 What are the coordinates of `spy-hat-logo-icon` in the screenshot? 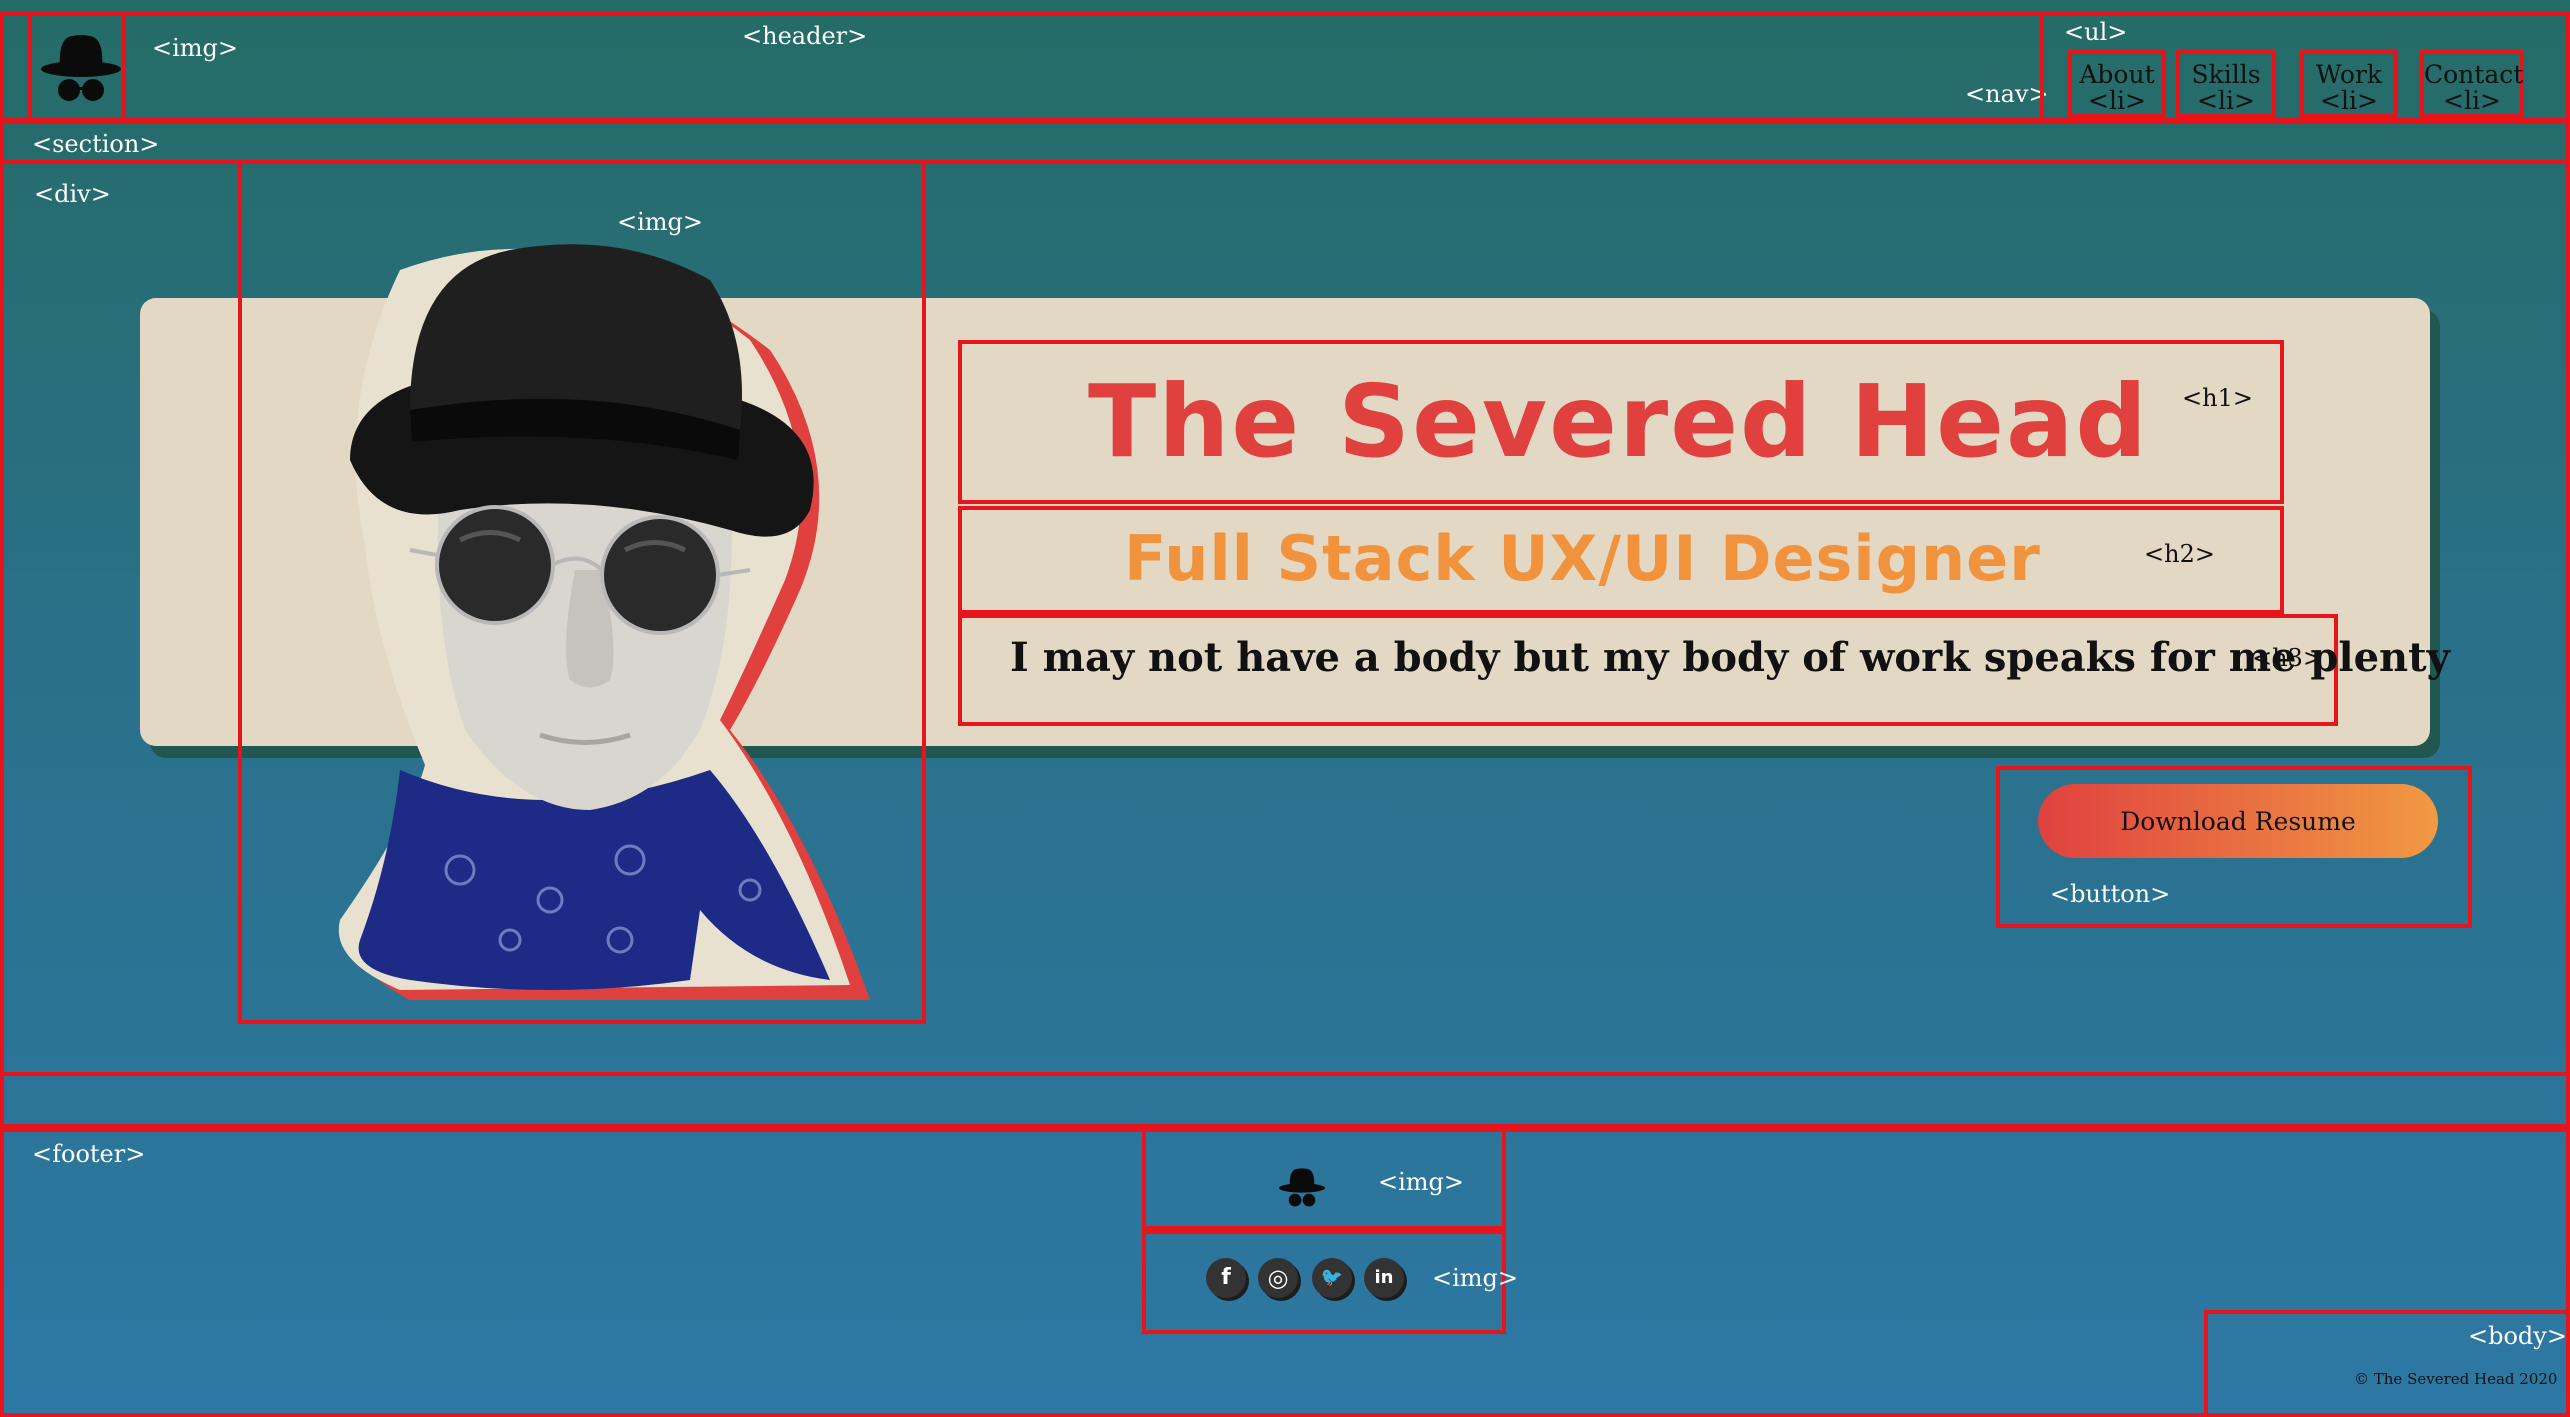 It's located at (81, 68).